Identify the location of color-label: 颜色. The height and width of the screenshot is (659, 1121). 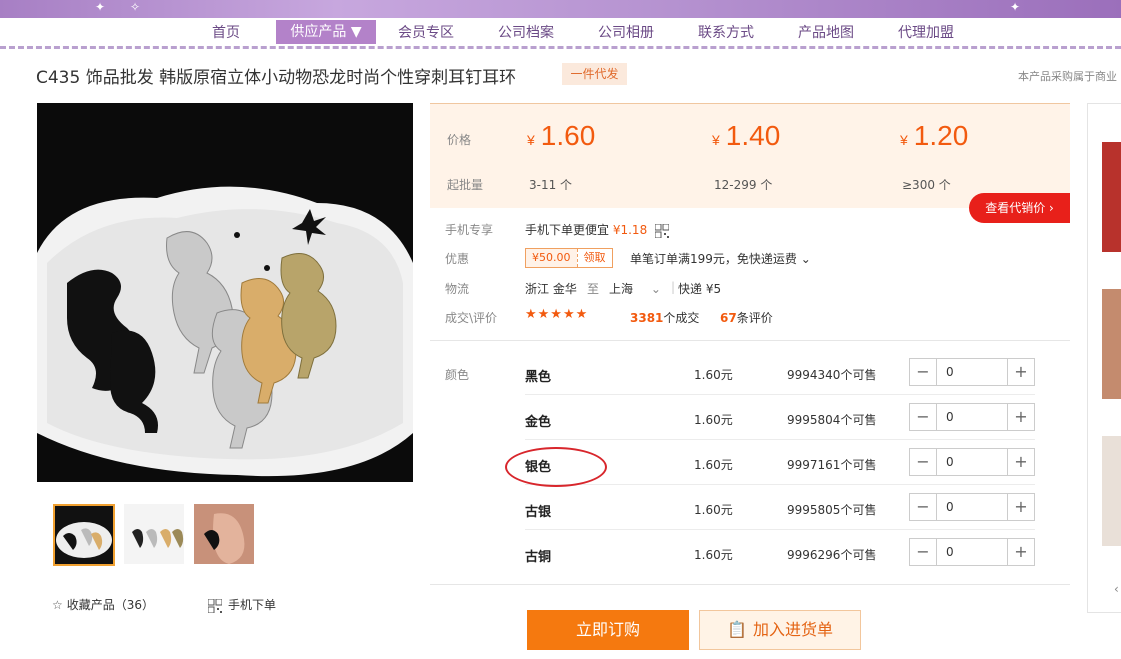
(457, 375).